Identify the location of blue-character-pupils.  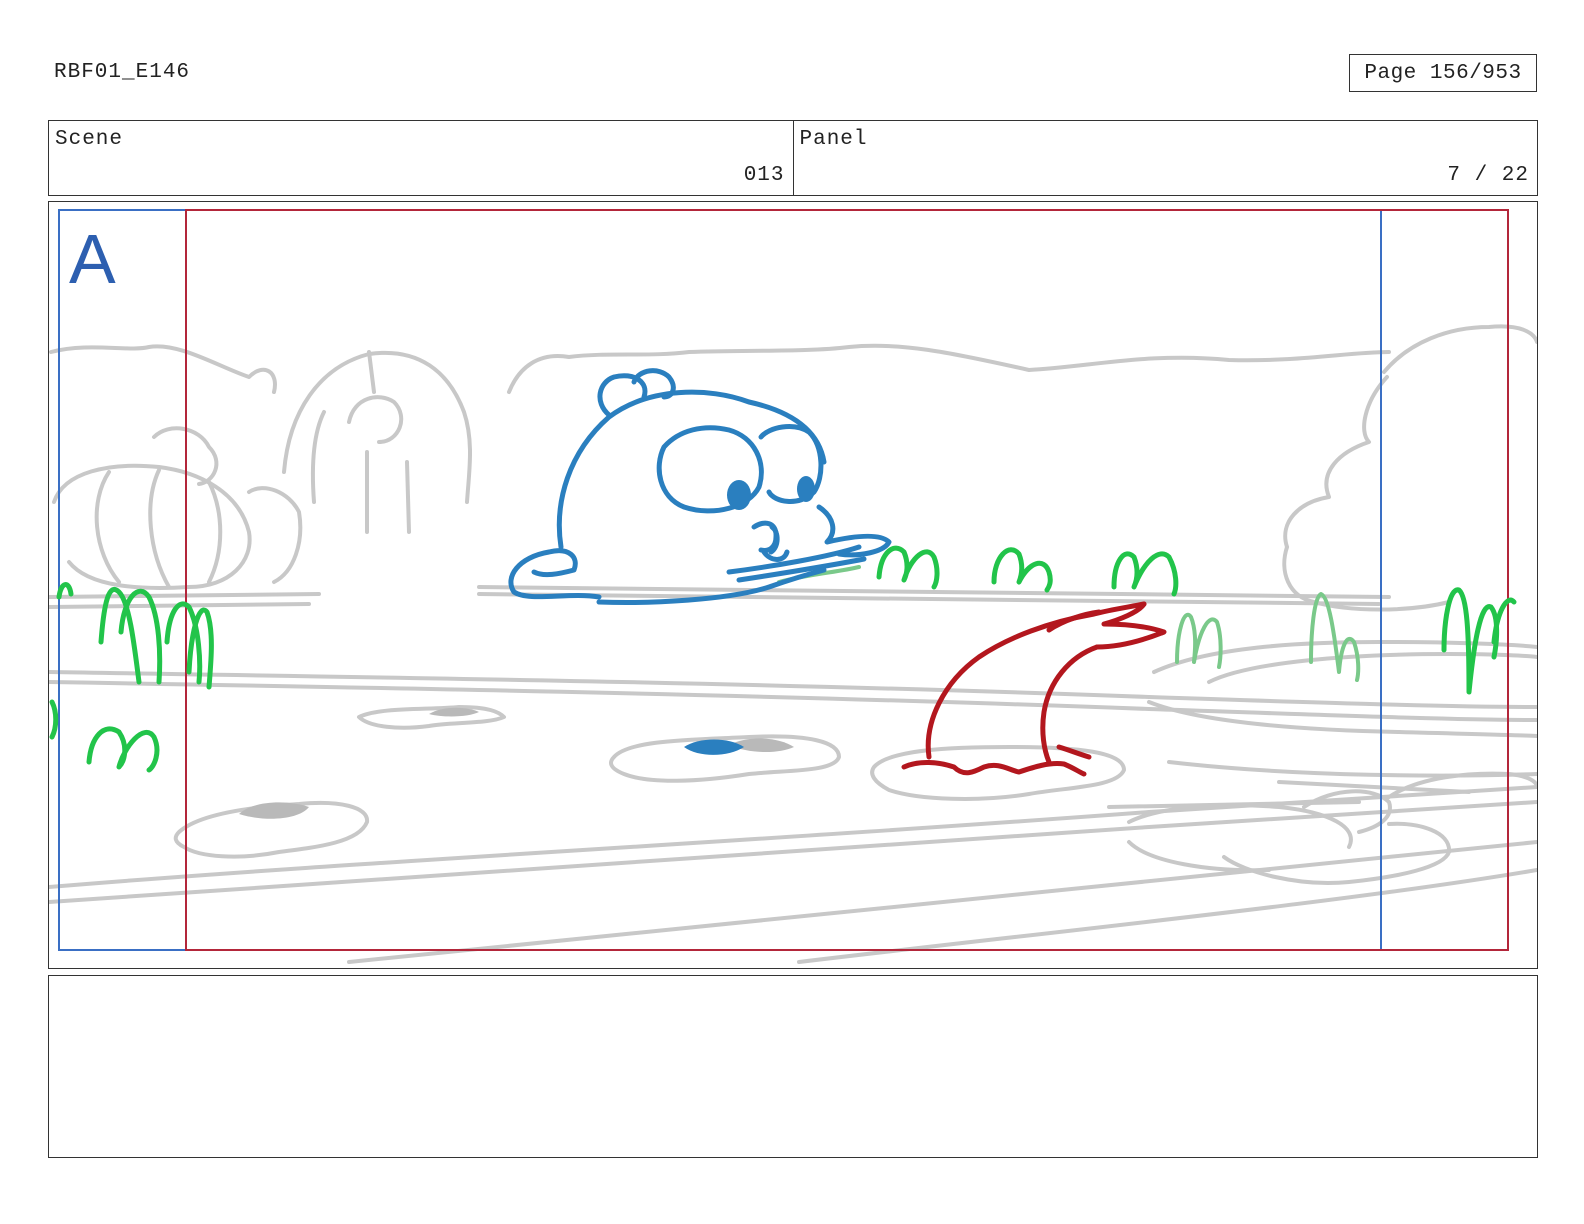
(749, 615).